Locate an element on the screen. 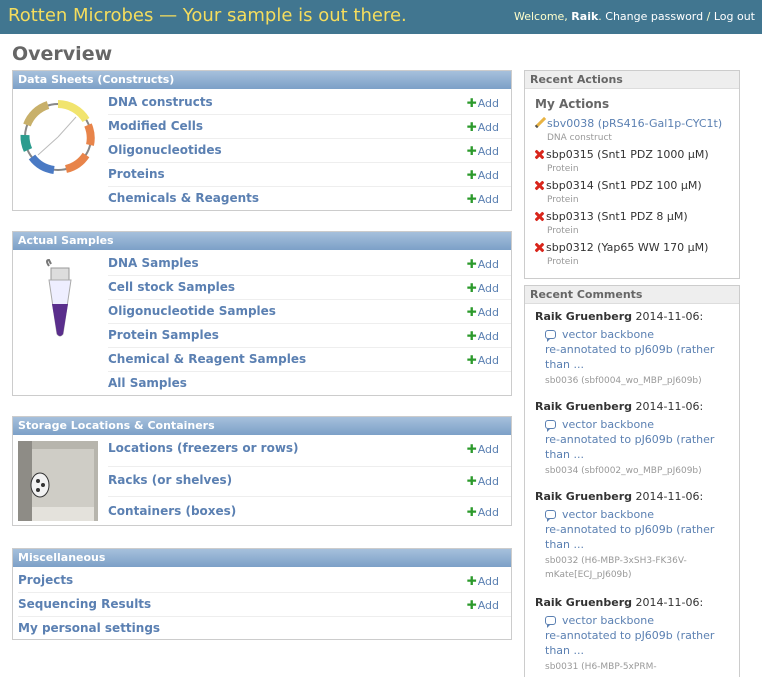  module-caption: Recent Actions is located at coordinates (632, 80).